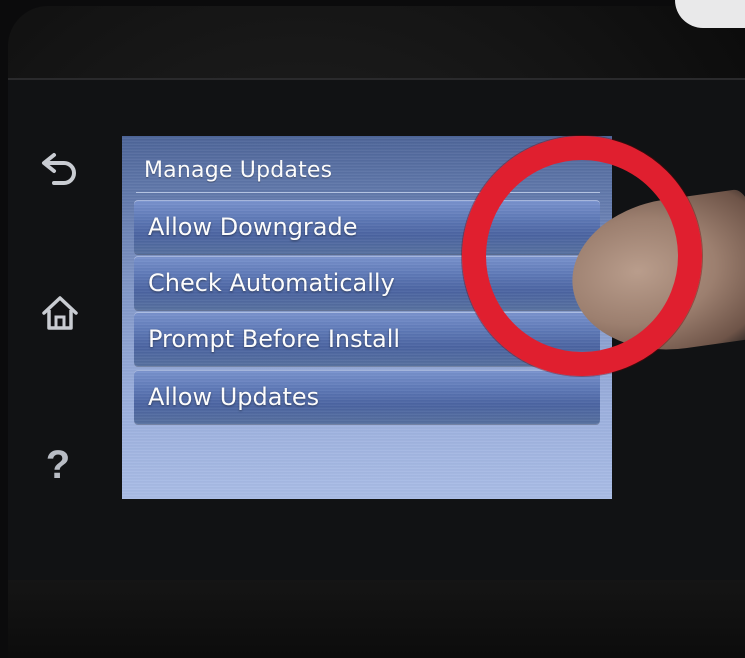 This screenshot has width=745, height=658. What do you see at coordinates (274, 339) in the screenshot?
I see `menu-item-label: Prompt Before Install` at bounding box center [274, 339].